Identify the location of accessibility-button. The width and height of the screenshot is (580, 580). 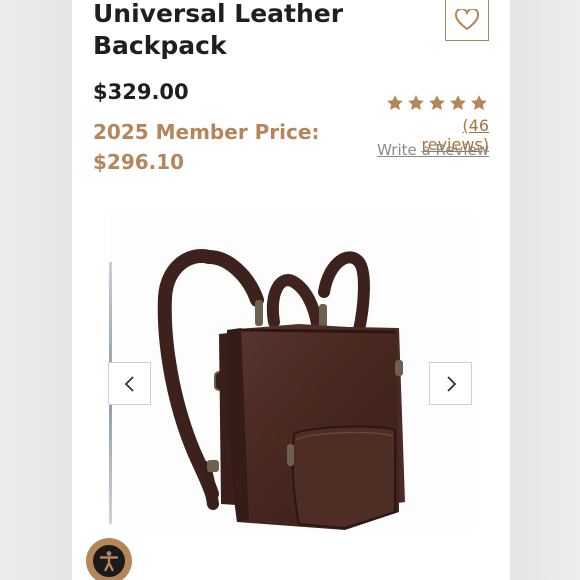
(109, 559).